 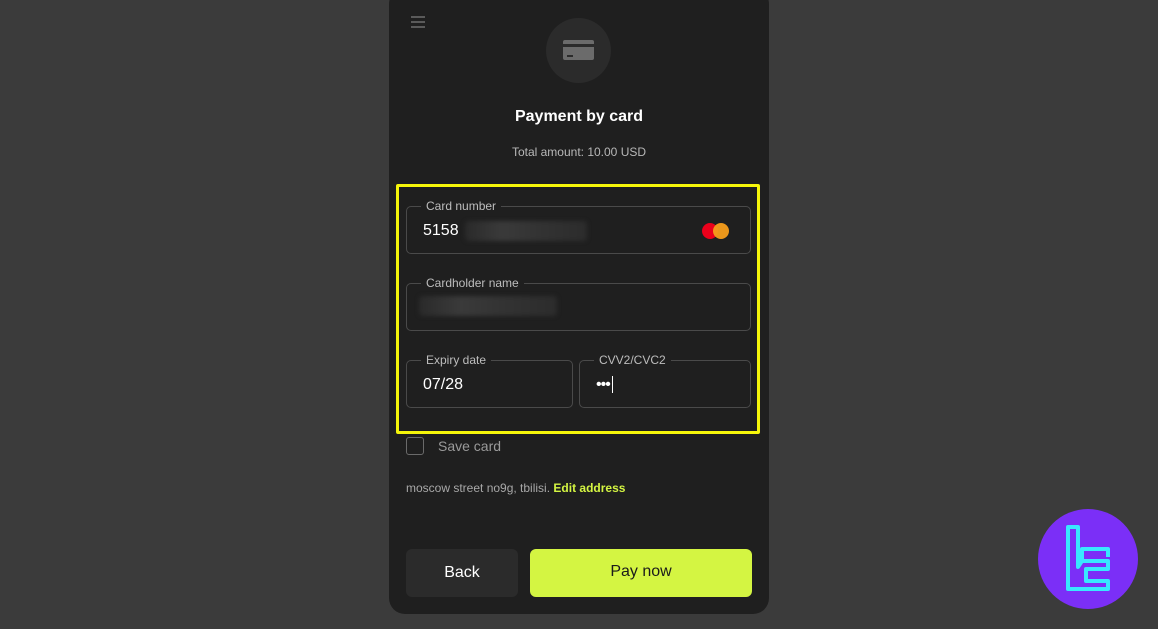 What do you see at coordinates (579, 152) in the screenshot?
I see `total-amount: Total amount: 10.00 USD` at bounding box center [579, 152].